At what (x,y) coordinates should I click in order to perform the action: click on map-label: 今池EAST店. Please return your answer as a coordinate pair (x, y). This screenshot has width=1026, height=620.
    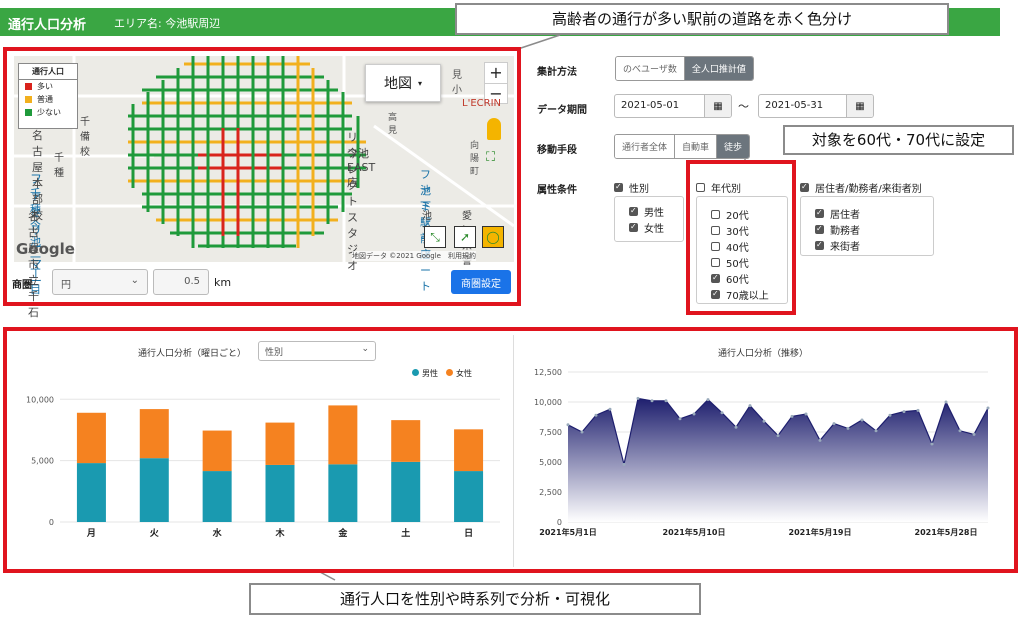
    Looking at the image, I should click on (361, 168).